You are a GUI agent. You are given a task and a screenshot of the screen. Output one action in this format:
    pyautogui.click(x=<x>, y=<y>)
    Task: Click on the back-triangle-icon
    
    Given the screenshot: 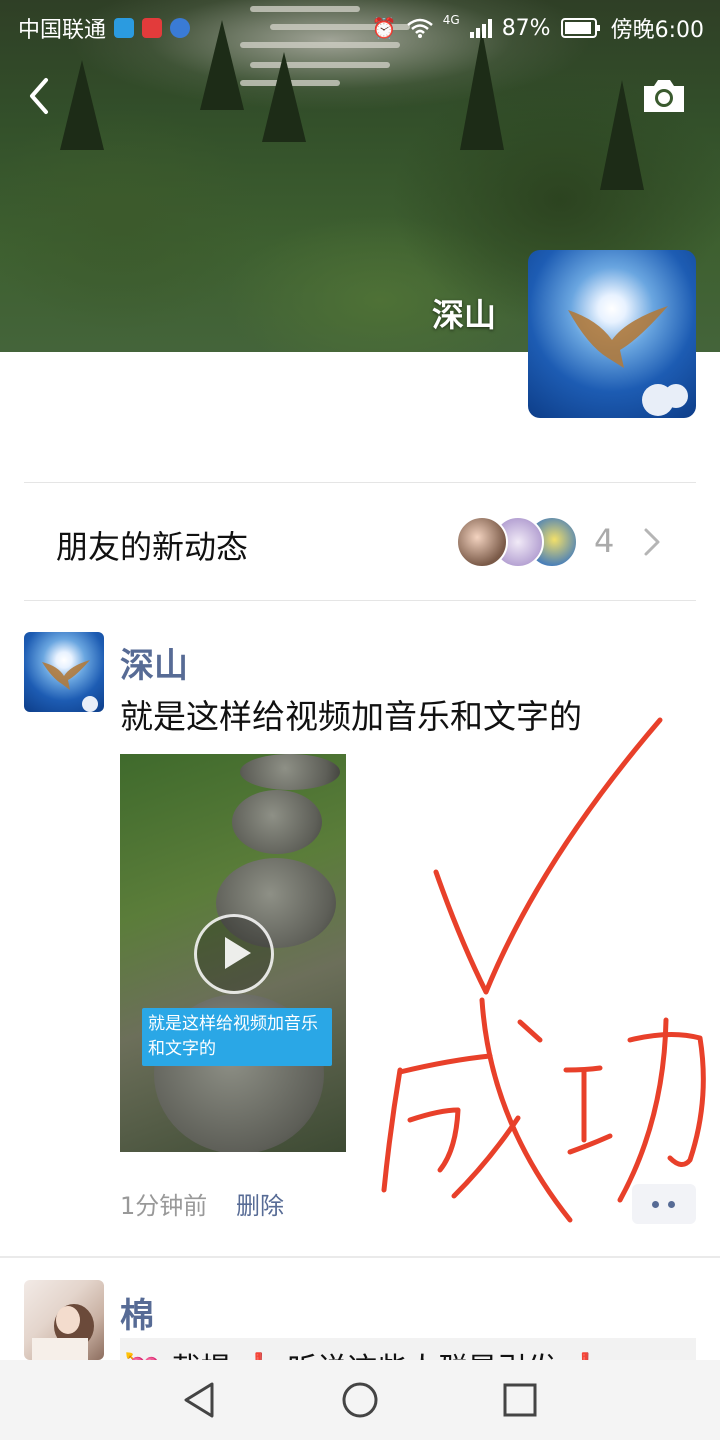 What is the action you would take?
    pyautogui.click(x=200, y=1400)
    